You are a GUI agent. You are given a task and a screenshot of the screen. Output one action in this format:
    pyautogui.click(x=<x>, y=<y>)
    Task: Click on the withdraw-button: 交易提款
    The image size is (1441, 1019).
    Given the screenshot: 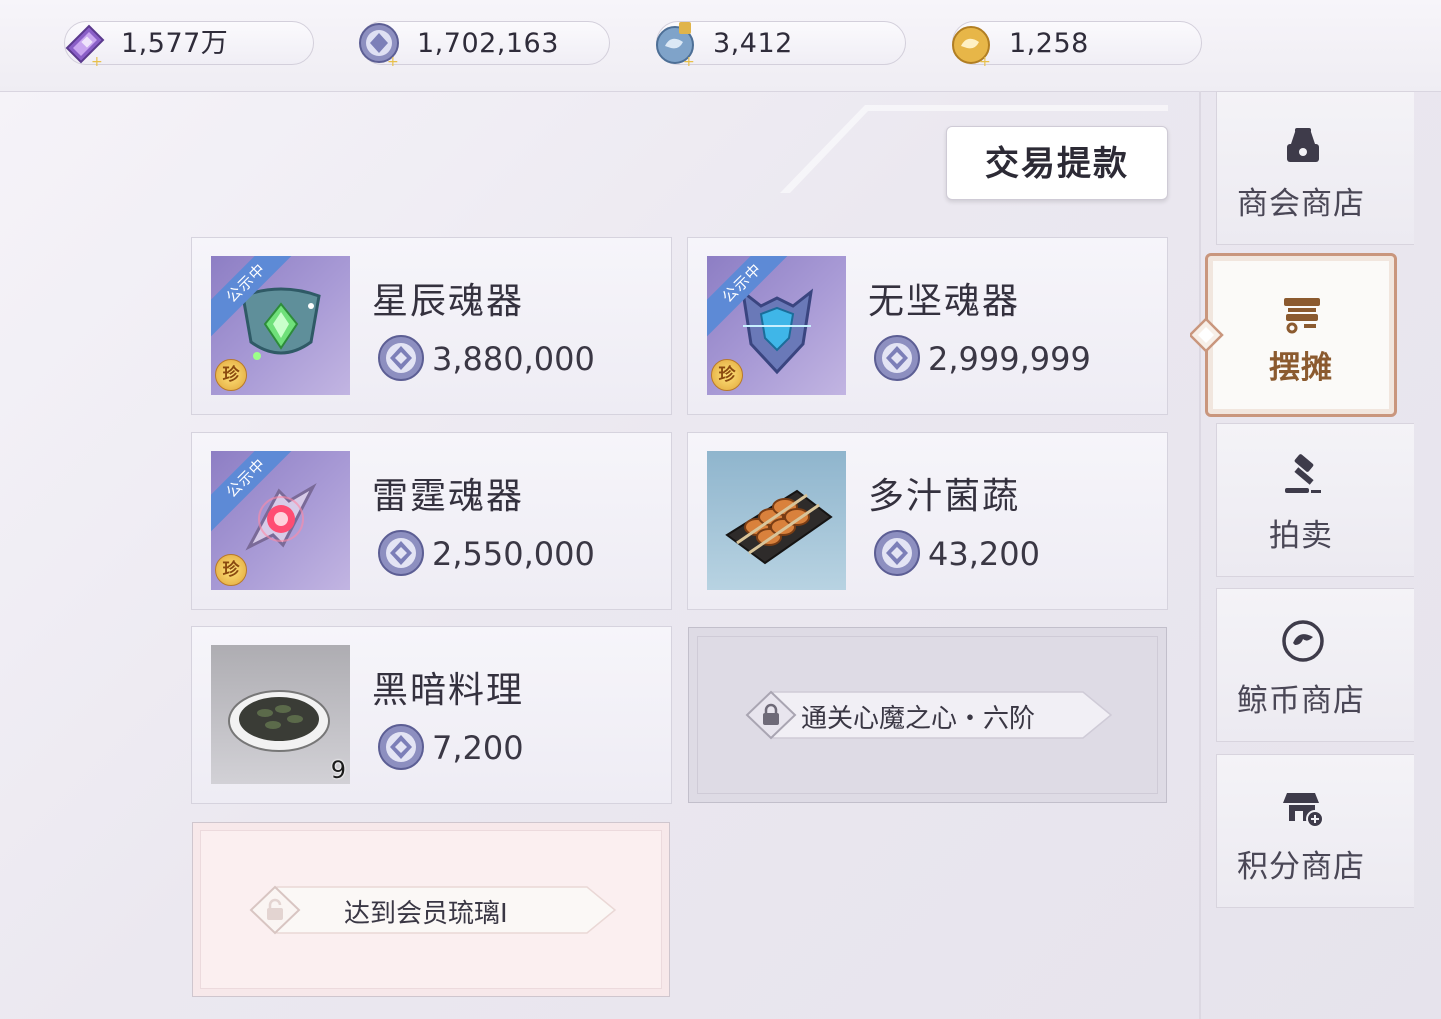 What is the action you would take?
    pyautogui.click(x=1057, y=163)
    